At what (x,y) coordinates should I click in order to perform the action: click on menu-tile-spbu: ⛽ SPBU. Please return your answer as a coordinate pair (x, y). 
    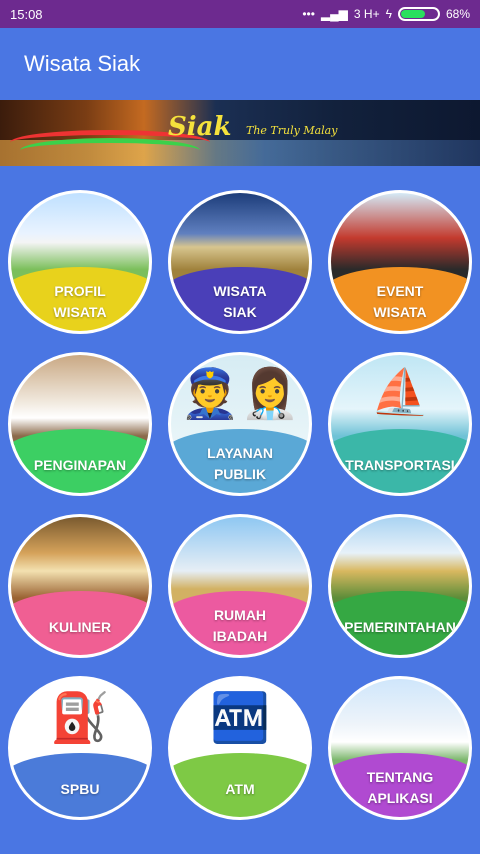
    Looking at the image, I should click on (80, 748).